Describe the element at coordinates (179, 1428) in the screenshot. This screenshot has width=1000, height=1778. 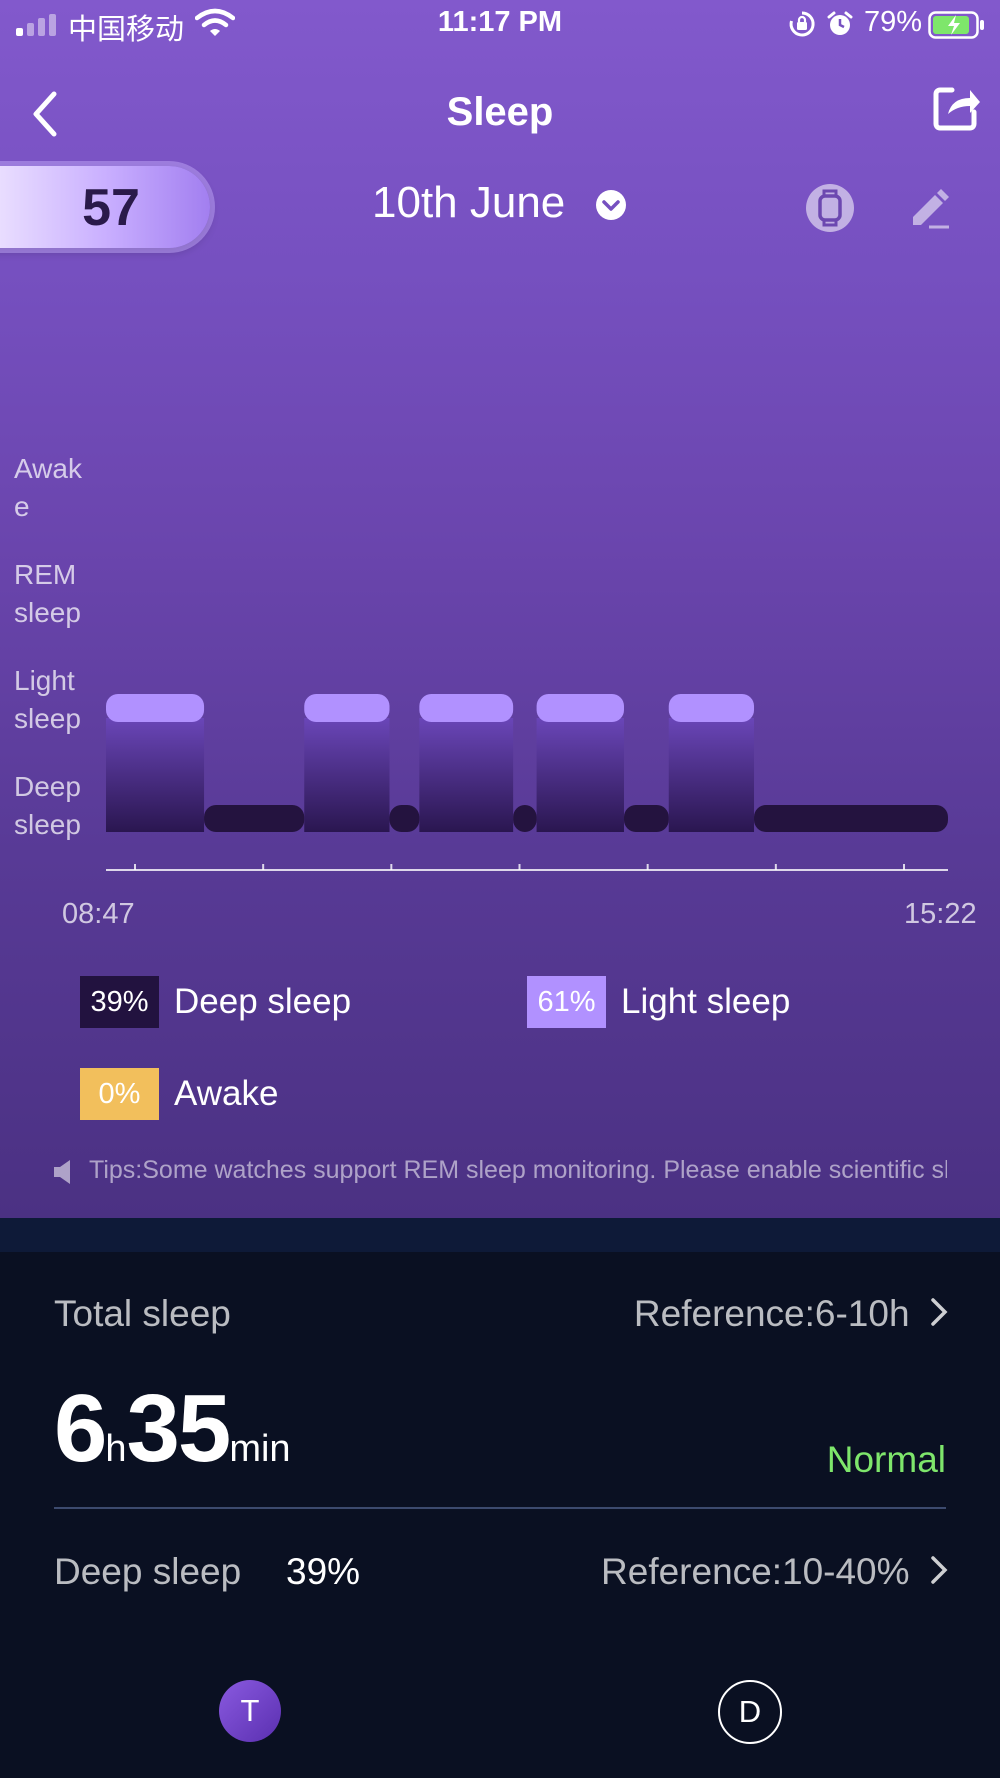
I see `total-sleep-minutes: 35` at that location.